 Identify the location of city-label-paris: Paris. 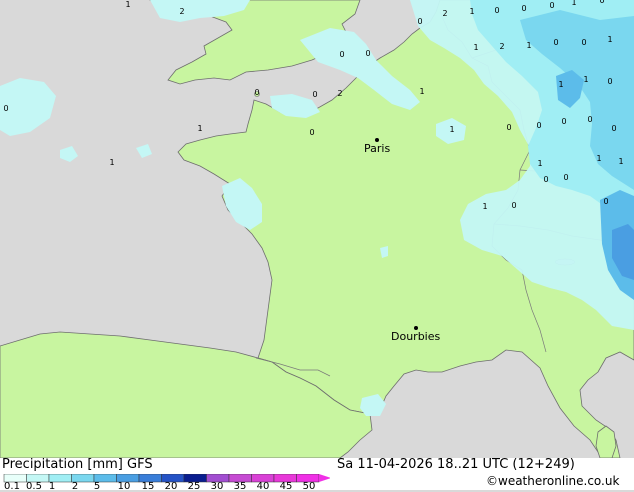
(377, 148).